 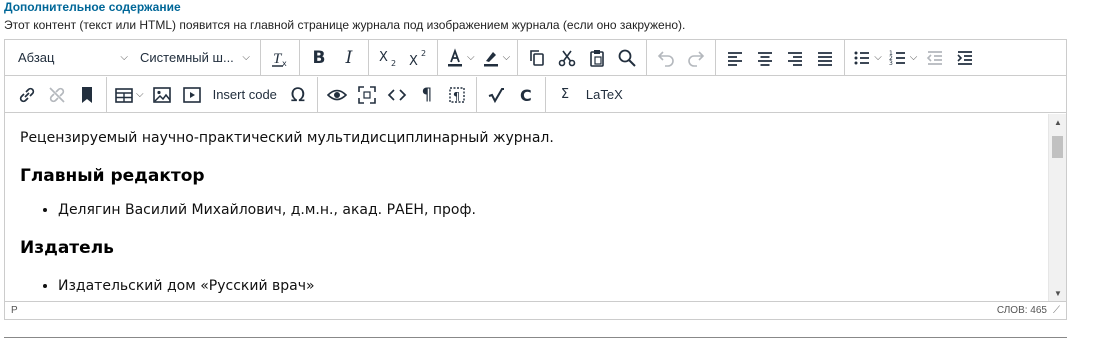 I want to click on insert-group: ⌵ Insert code Ω, so click(x=212, y=94).